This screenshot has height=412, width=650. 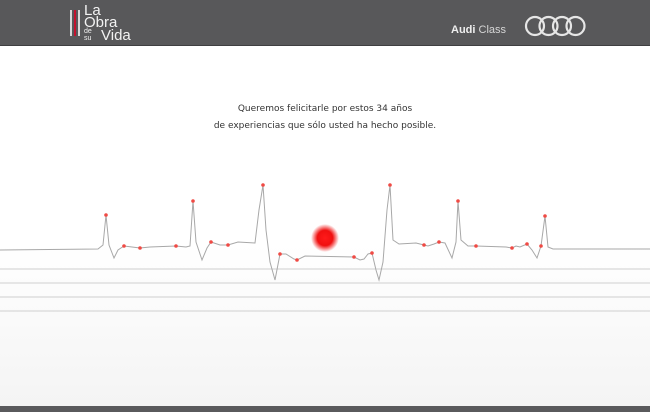 What do you see at coordinates (116, 35) in the screenshot?
I see `logo-word-vida: Vida` at bounding box center [116, 35].